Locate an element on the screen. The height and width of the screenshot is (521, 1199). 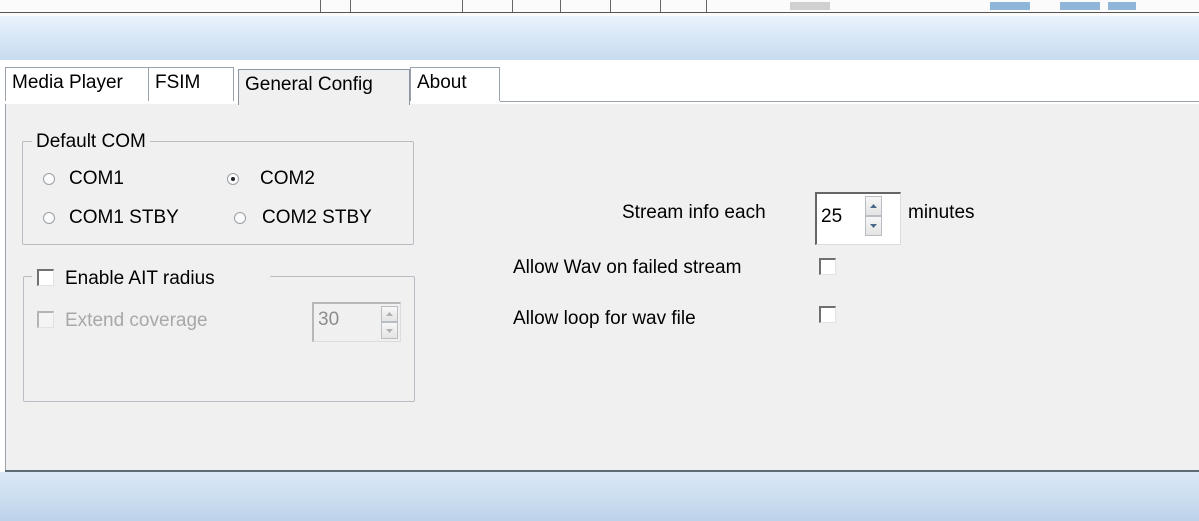
toolbar-baseline is located at coordinates (599, 12).